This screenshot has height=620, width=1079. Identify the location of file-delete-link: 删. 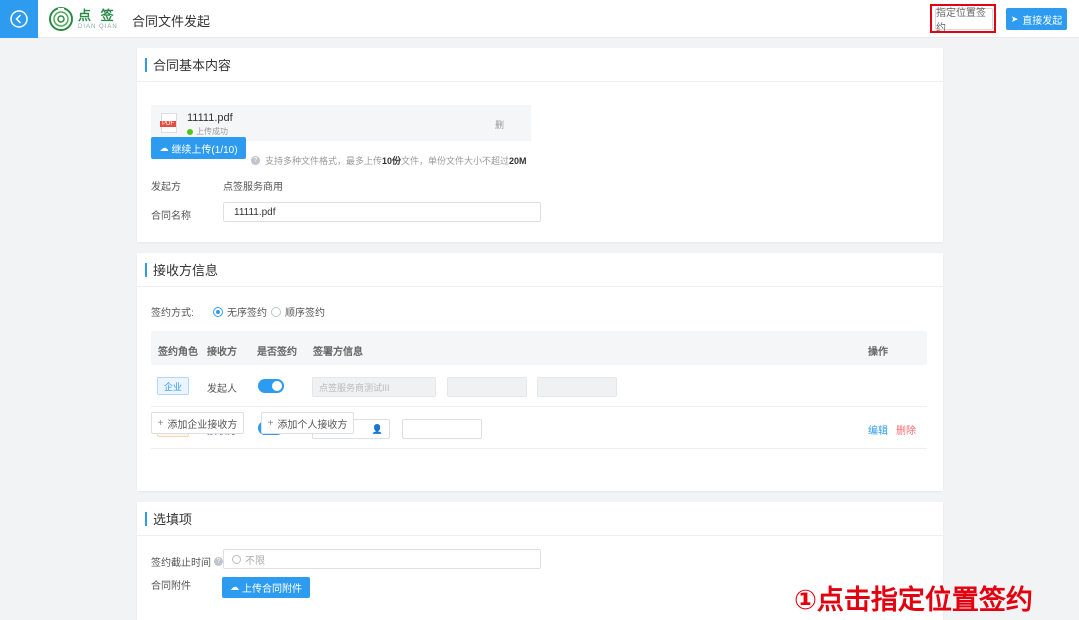
(499, 124).